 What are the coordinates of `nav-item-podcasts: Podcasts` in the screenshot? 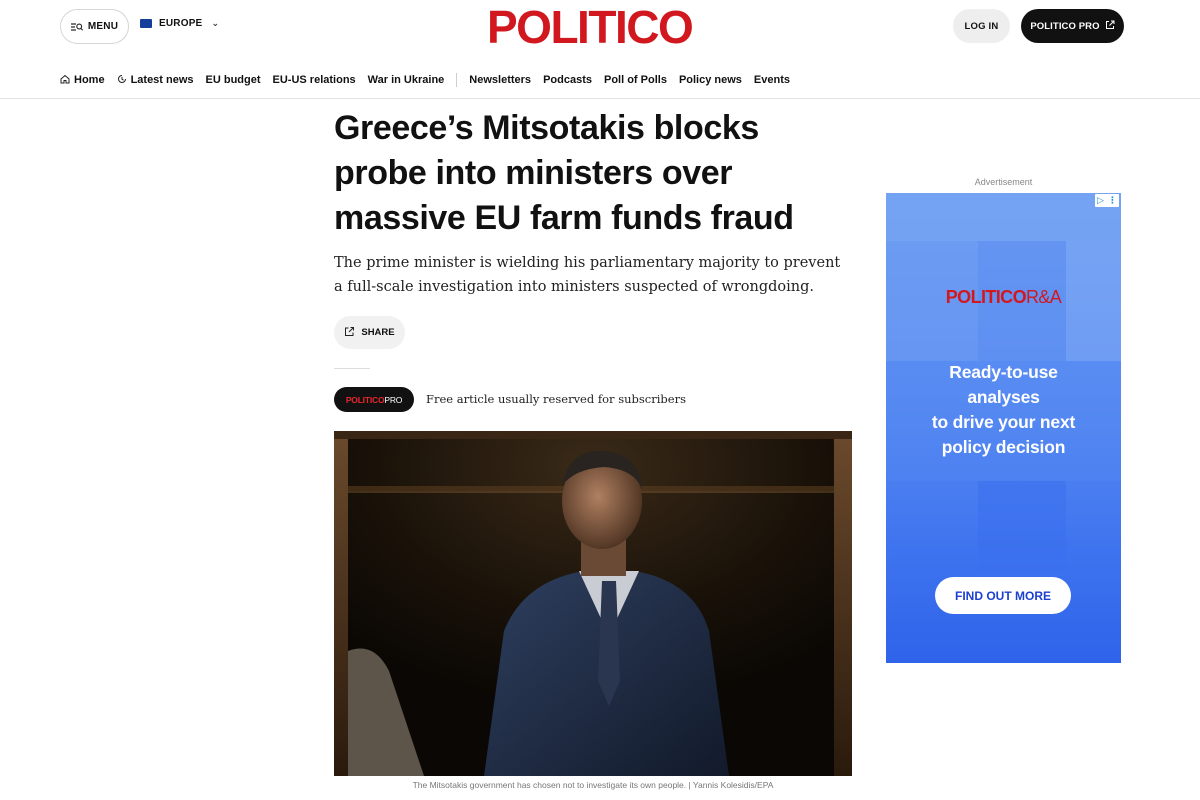 It's located at (567, 80).